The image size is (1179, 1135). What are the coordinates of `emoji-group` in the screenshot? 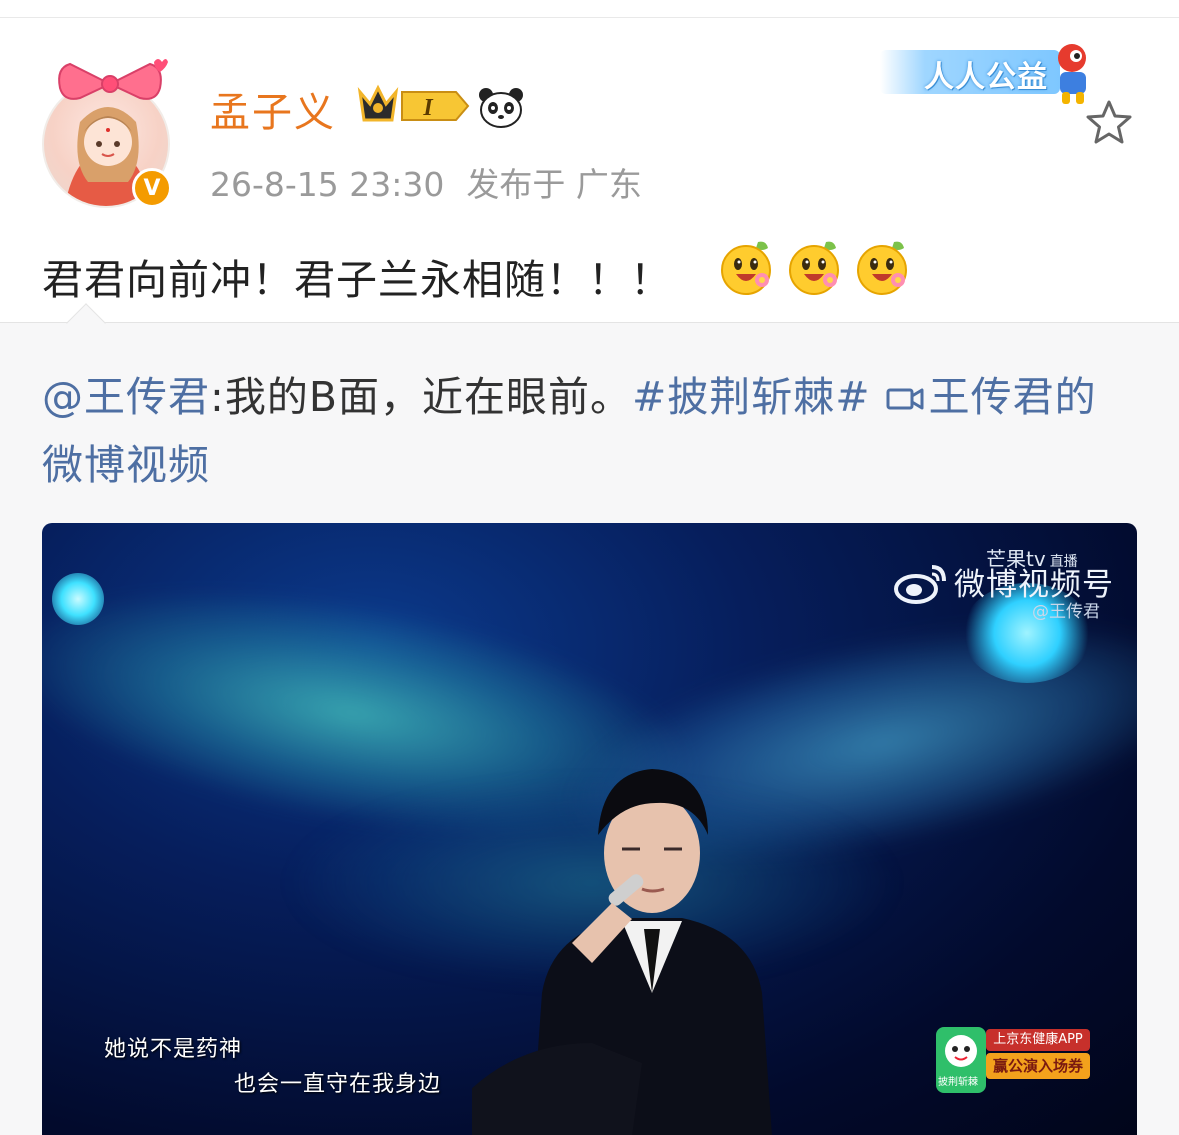 It's located at (816, 268).